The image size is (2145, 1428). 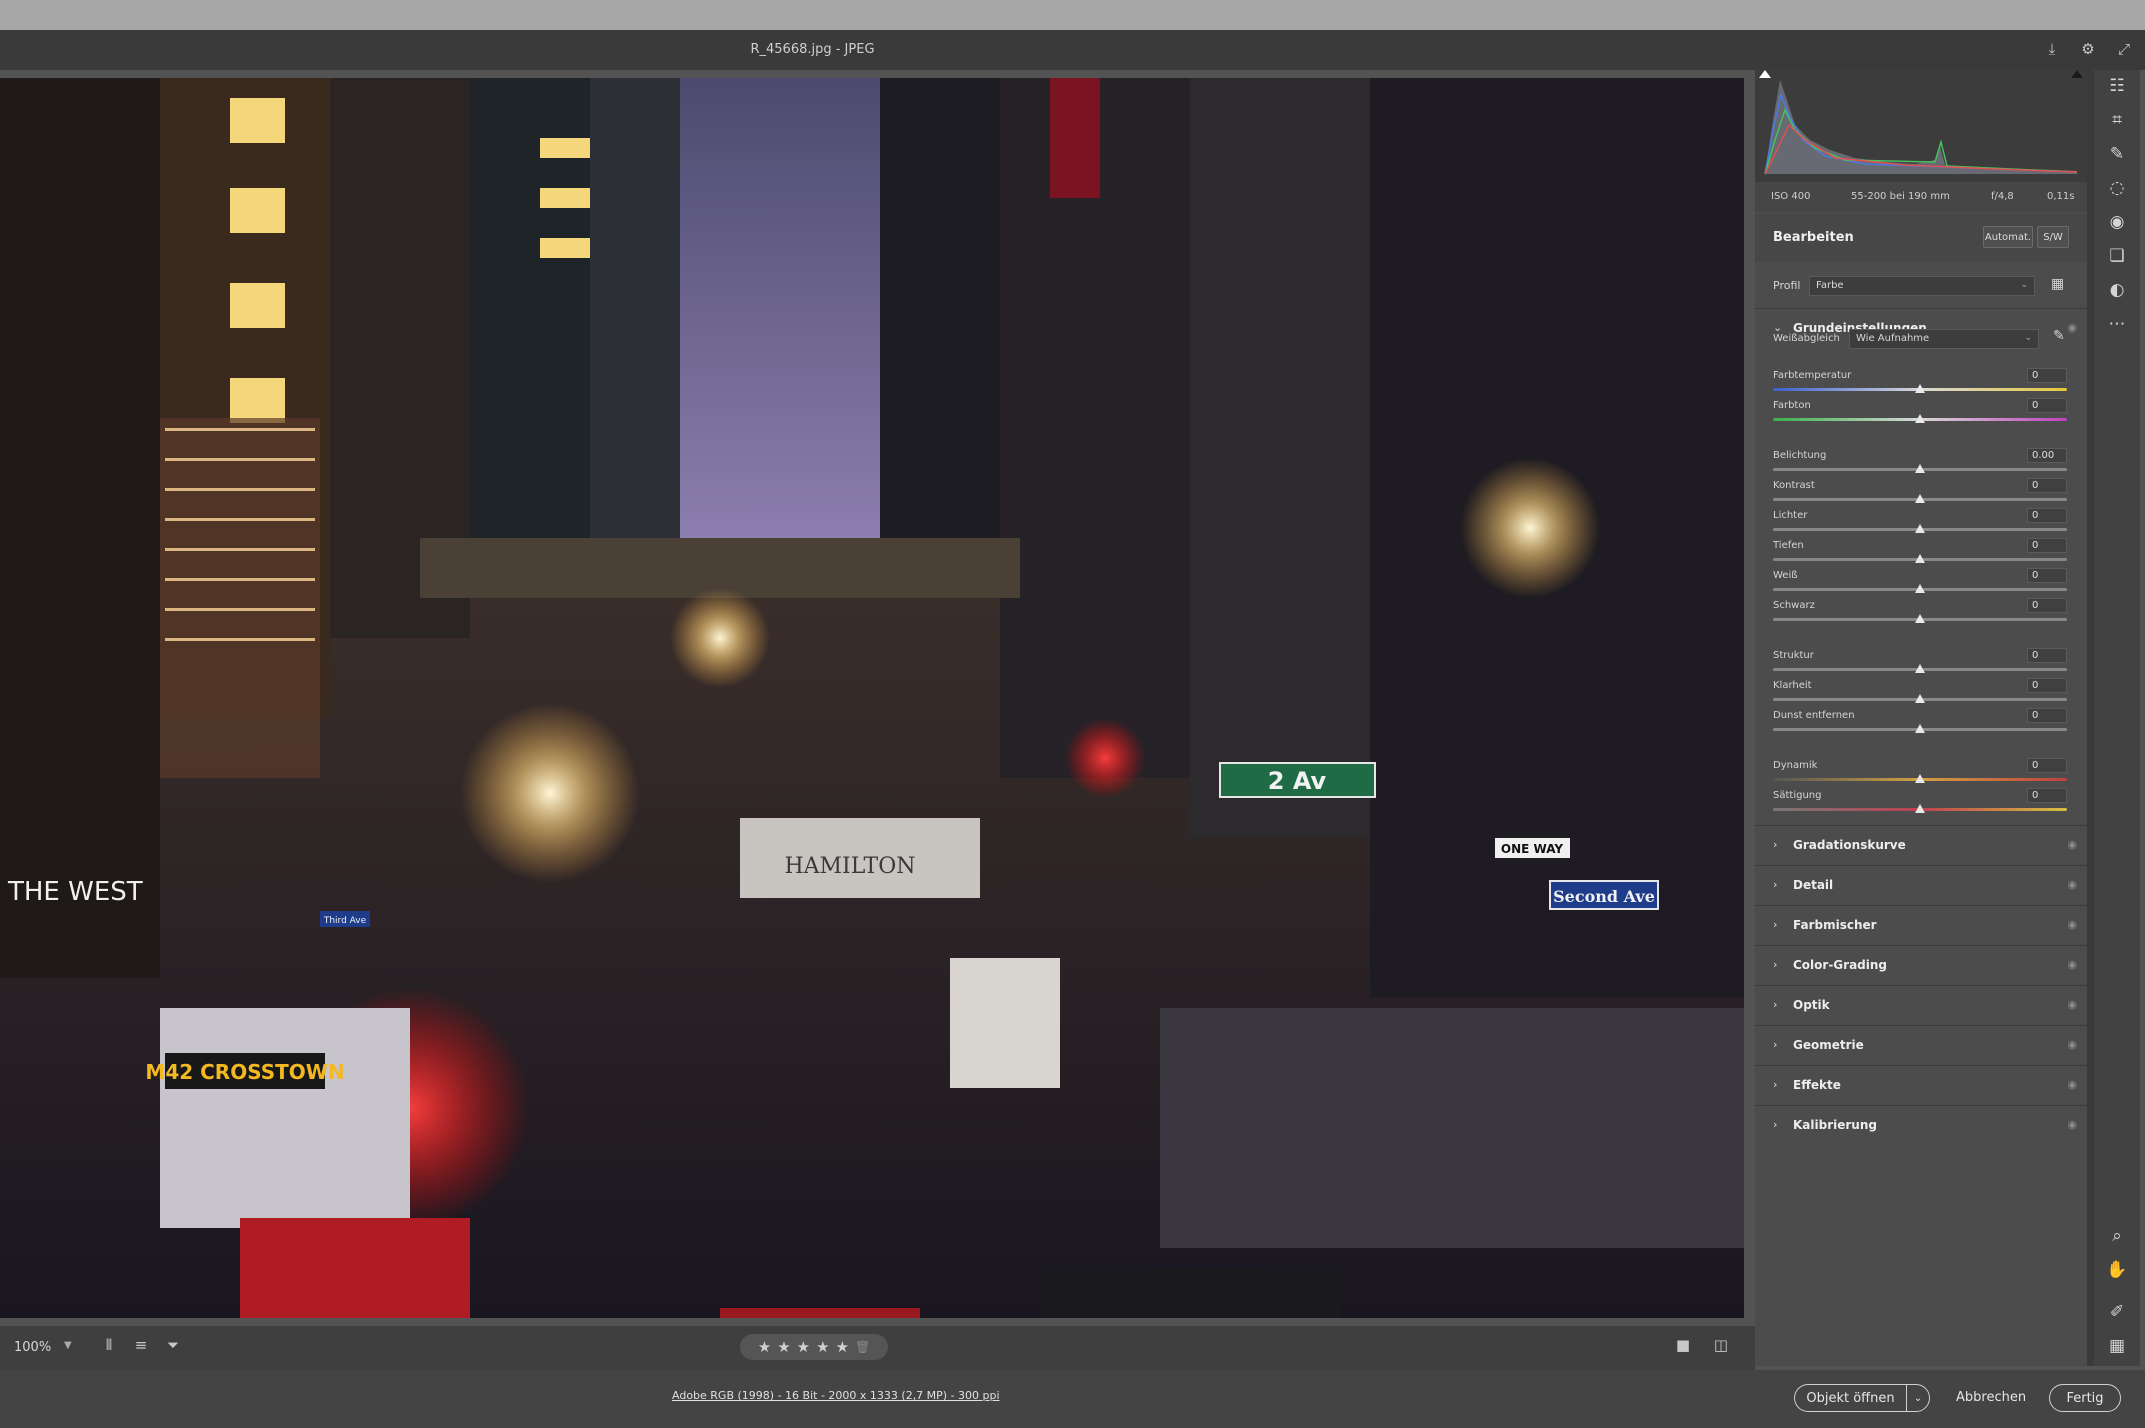 What do you see at coordinates (2057, 284) in the screenshot?
I see `profile-browser-icon: ▦` at bounding box center [2057, 284].